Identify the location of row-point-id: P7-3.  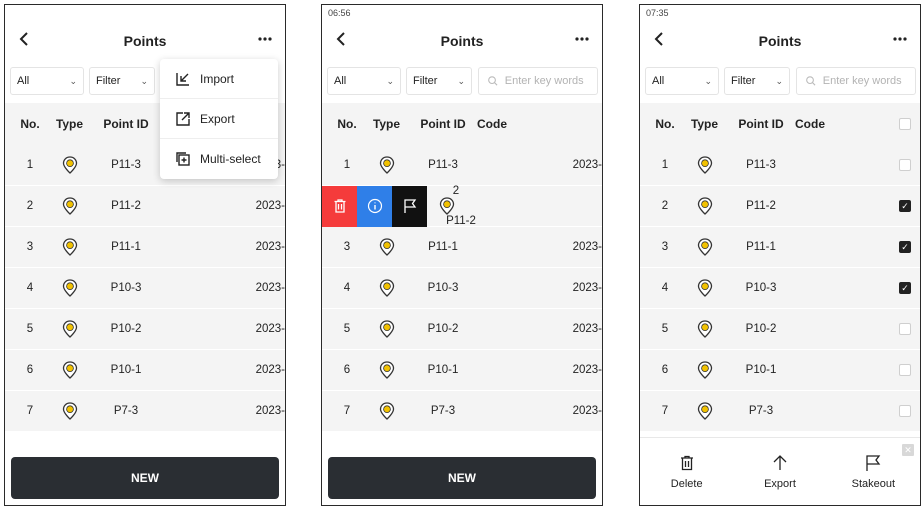
(443, 411).